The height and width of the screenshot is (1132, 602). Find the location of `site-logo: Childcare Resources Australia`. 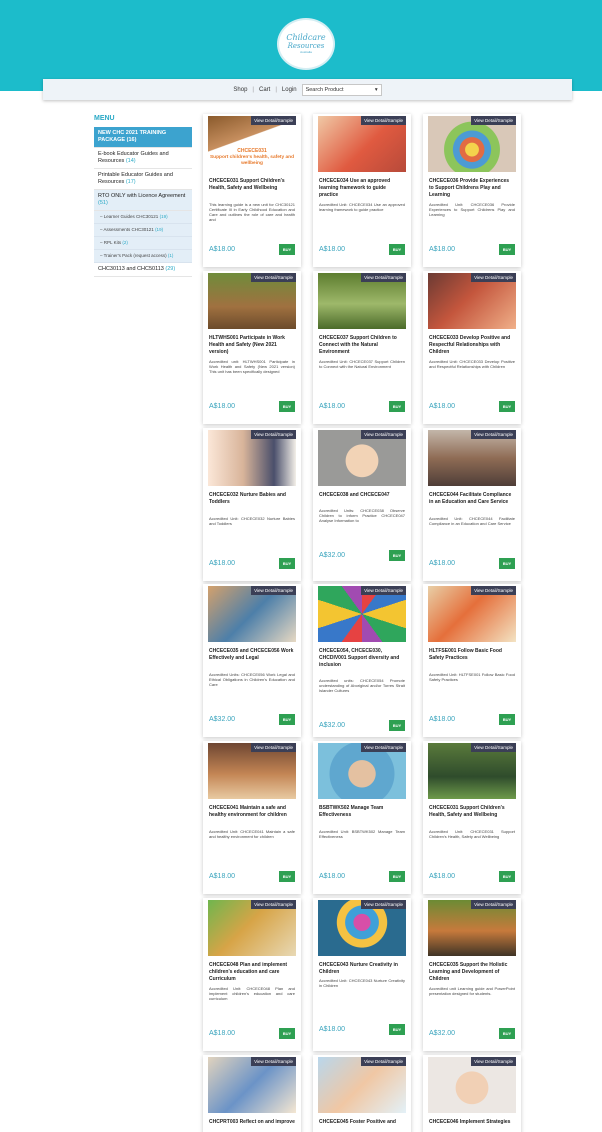

site-logo: Childcare Resources Australia is located at coordinates (306, 44).